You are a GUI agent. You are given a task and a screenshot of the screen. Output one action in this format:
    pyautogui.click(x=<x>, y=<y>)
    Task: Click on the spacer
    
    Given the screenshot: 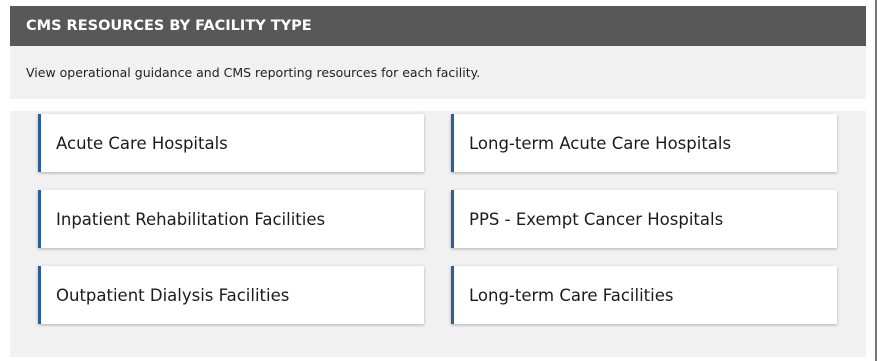 What is the action you would take?
    pyautogui.click(x=438, y=105)
    